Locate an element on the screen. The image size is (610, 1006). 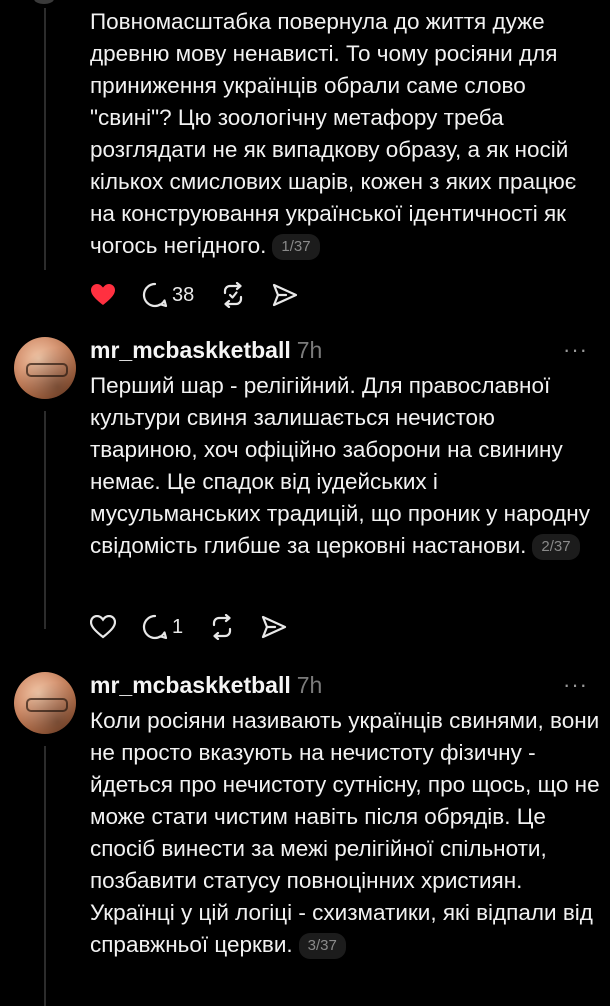
reply-count: 38 is located at coordinates (183, 294).